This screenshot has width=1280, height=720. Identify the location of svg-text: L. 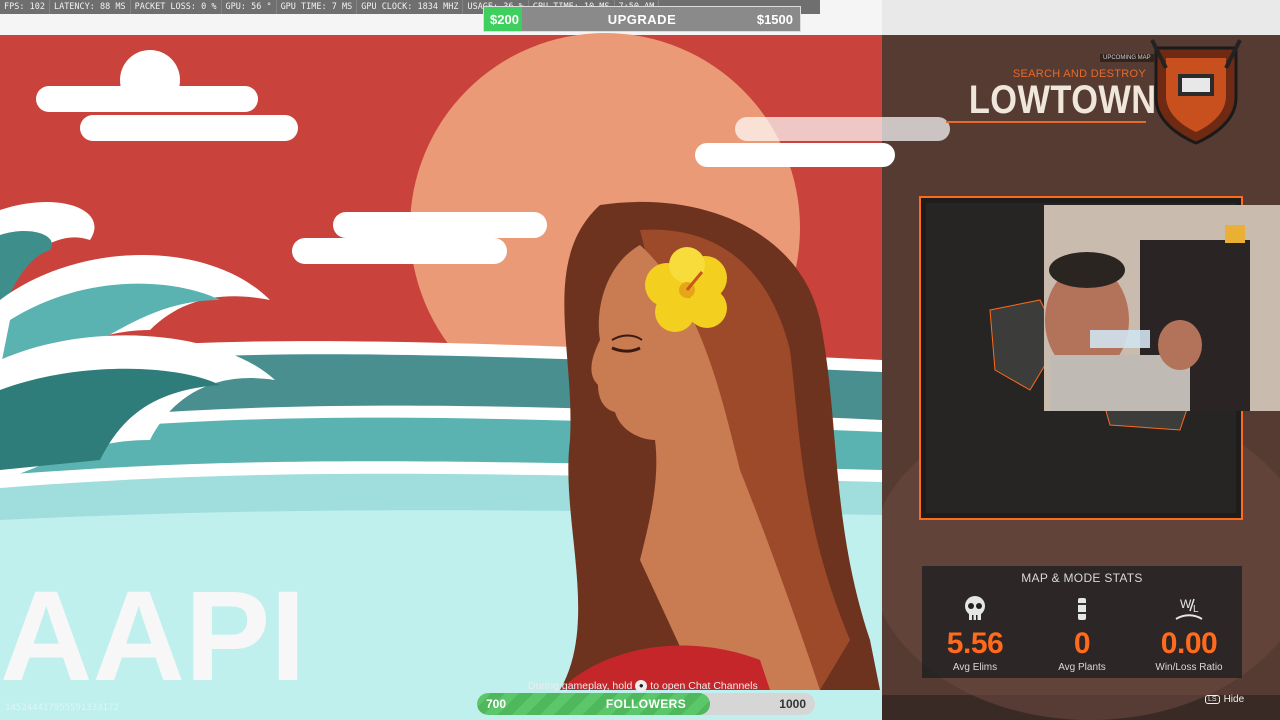
(1196, 609).